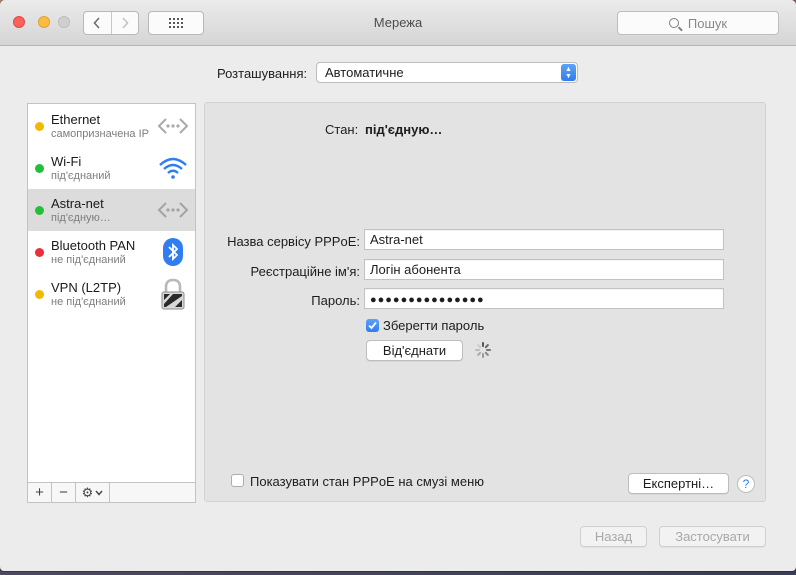  Describe the element at coordinates (398, 23) in the screenshot. I see `title-bar: Мережа Пошук` at that location.